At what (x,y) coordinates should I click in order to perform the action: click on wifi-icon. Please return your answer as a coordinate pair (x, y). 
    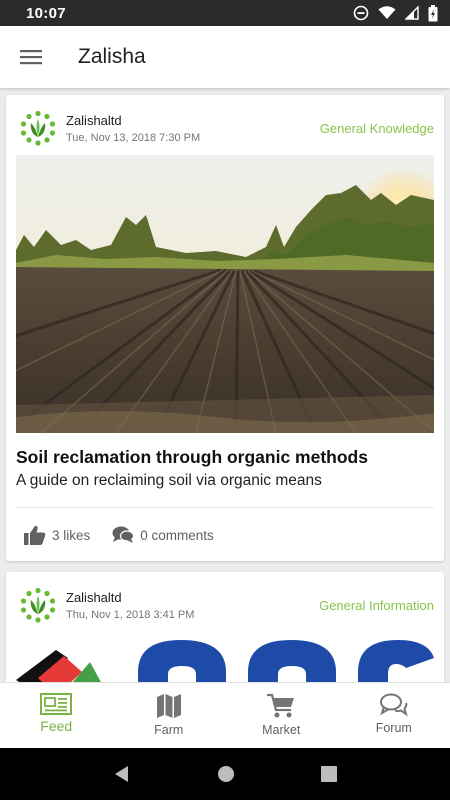
    Looking at the image, I should click on (387, 12).